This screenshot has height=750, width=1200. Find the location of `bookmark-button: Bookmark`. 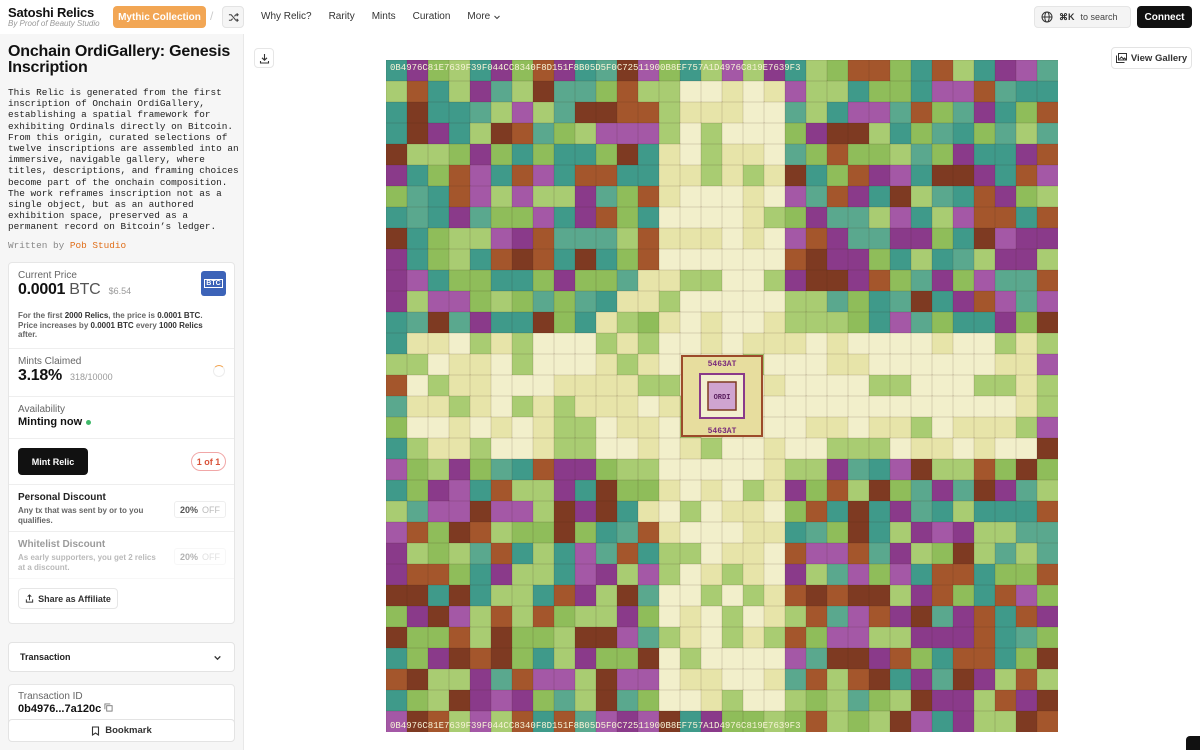

bookmark-button: Bookmark is located at coordinates (121, 730).